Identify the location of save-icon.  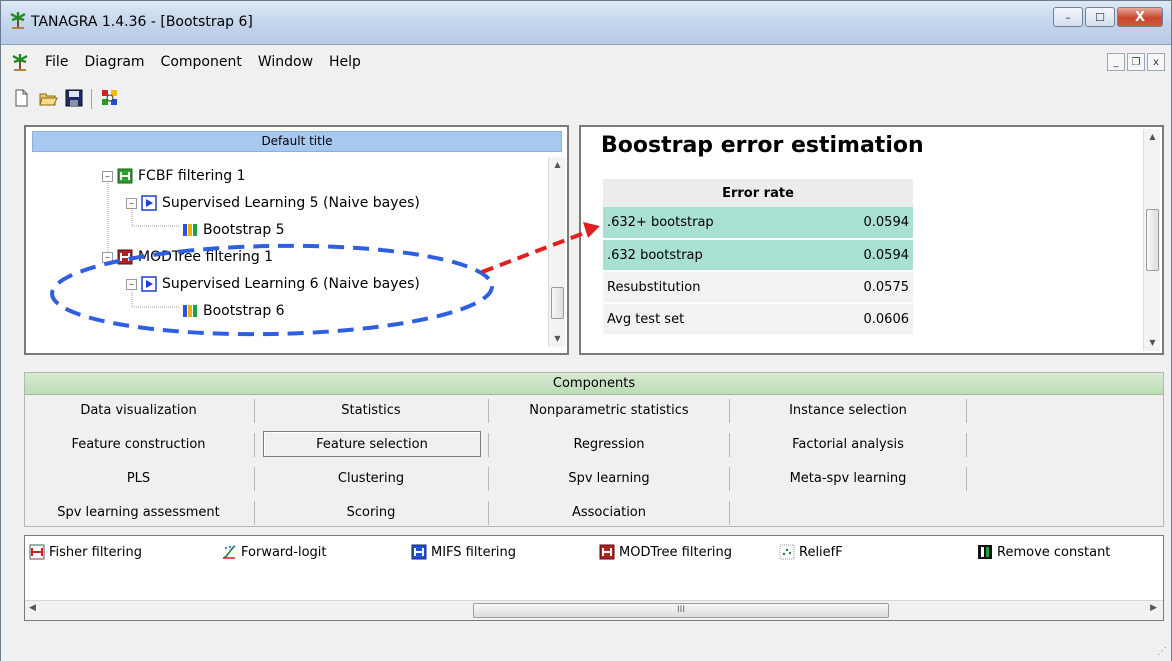
(74, 98).